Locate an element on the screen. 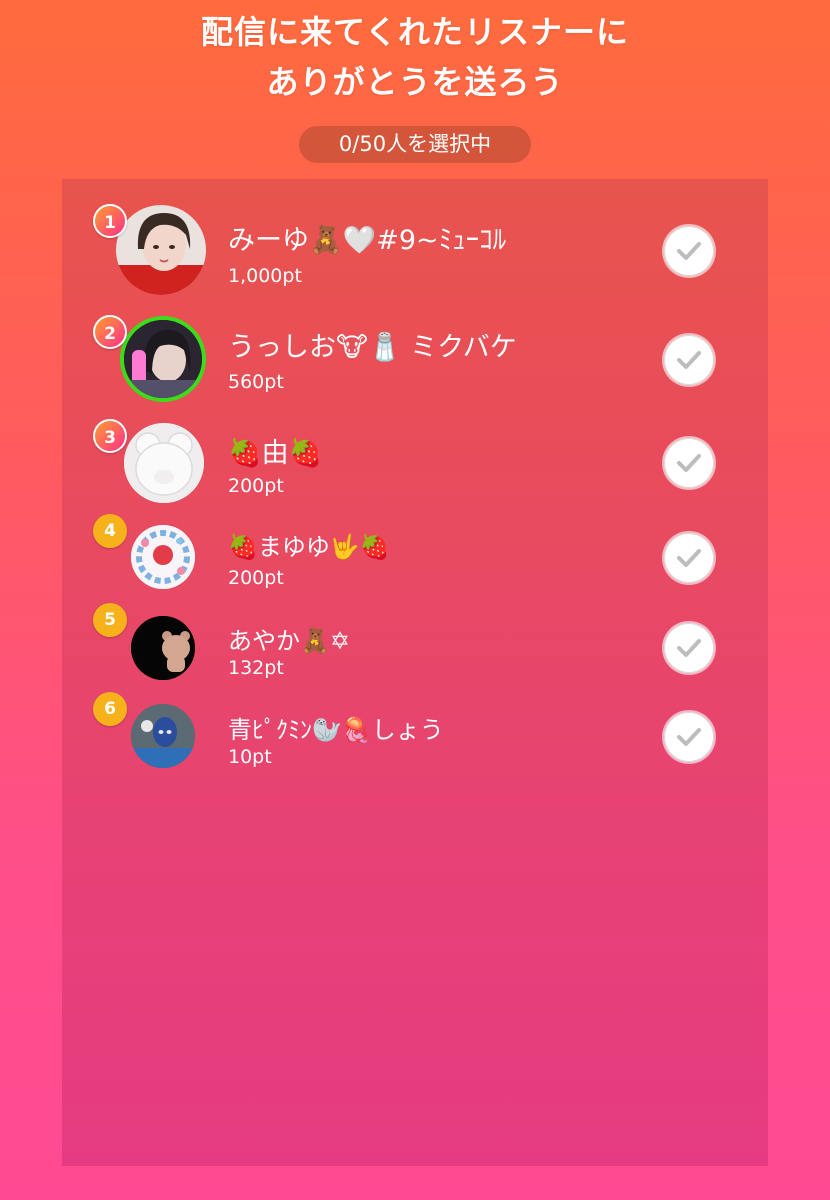 The image size is (830, 1200). page-title-line-2: ありがとうを送ろう is located at coordinates (415, 82).